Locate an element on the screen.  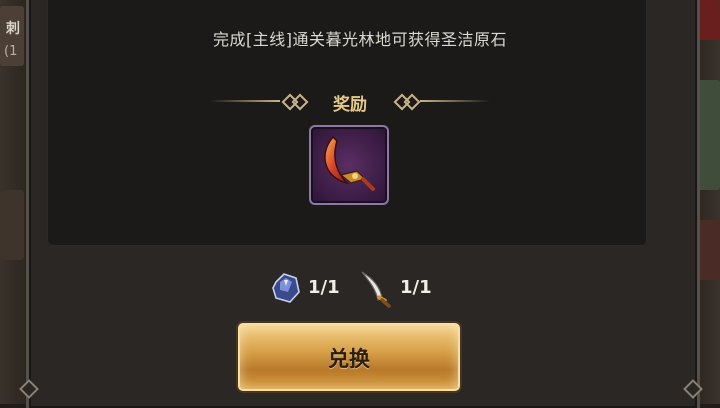
exchange-costs: 1/1 1/1 is located at coordinates (360, 288).